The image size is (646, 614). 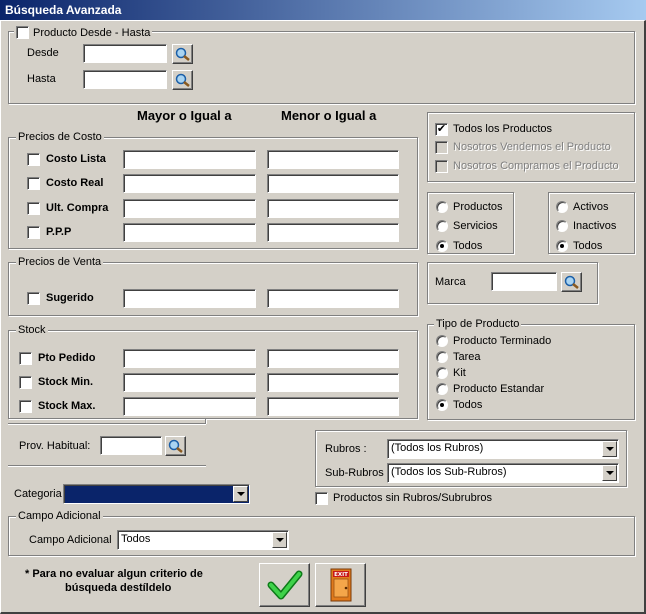 I want to click on stock-max-checkbox, so click(x=25, y=406).